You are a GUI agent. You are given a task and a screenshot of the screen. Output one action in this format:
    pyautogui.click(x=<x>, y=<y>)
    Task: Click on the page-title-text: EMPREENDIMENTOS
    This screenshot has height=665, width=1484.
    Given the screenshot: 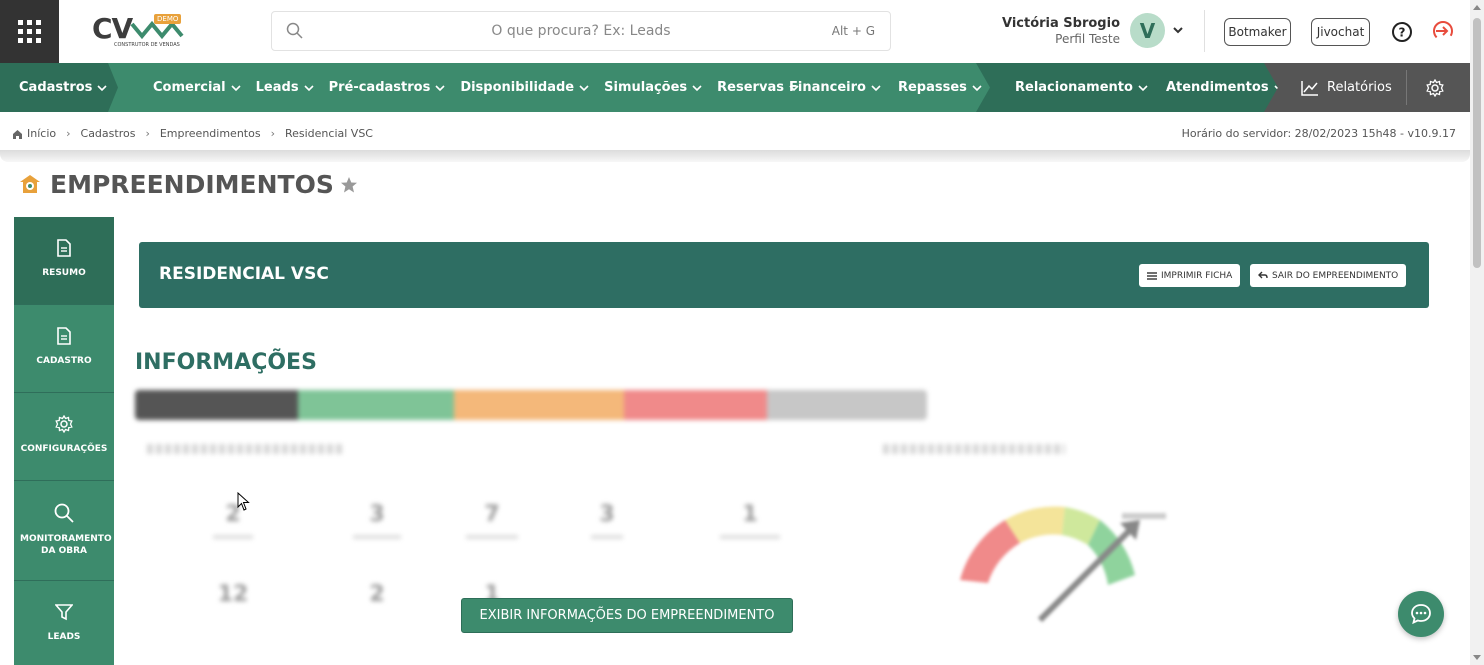 What is the action you would take?
    pyautogui.click(x=192, y=184)
    